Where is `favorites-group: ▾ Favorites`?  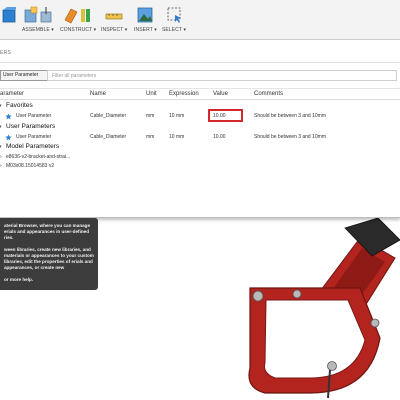 favorites-group: ▾ Favorites is located at coordinates (200, 106).